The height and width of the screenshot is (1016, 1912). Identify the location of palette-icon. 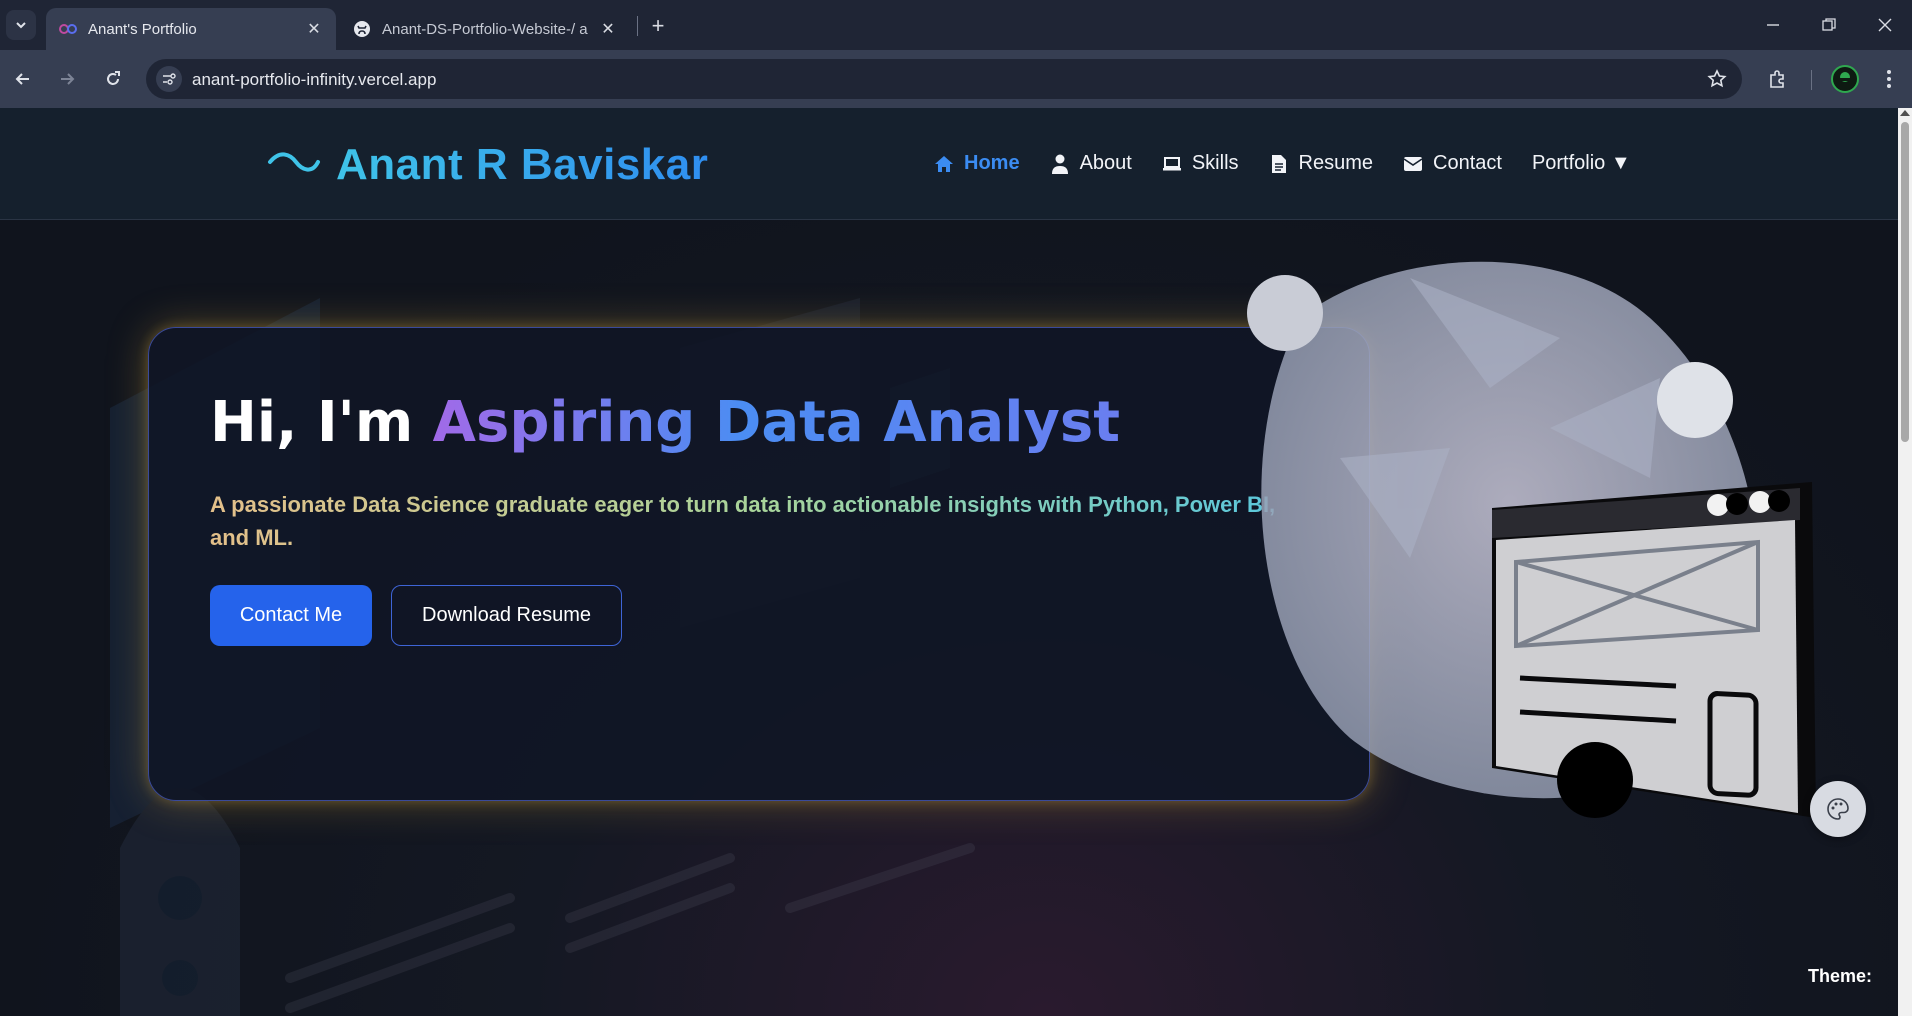
(1838, 809).